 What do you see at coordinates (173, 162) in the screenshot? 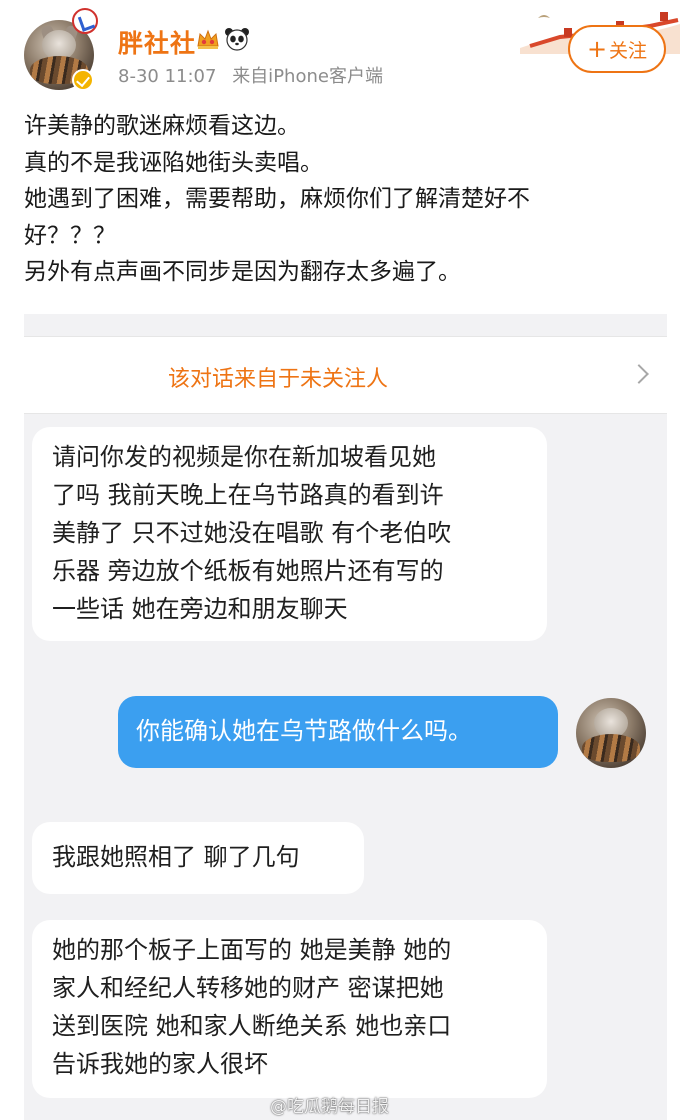
I see `post-line: 真的不是我诬陷她街头卖唱。` at bounding box center [173, 162].